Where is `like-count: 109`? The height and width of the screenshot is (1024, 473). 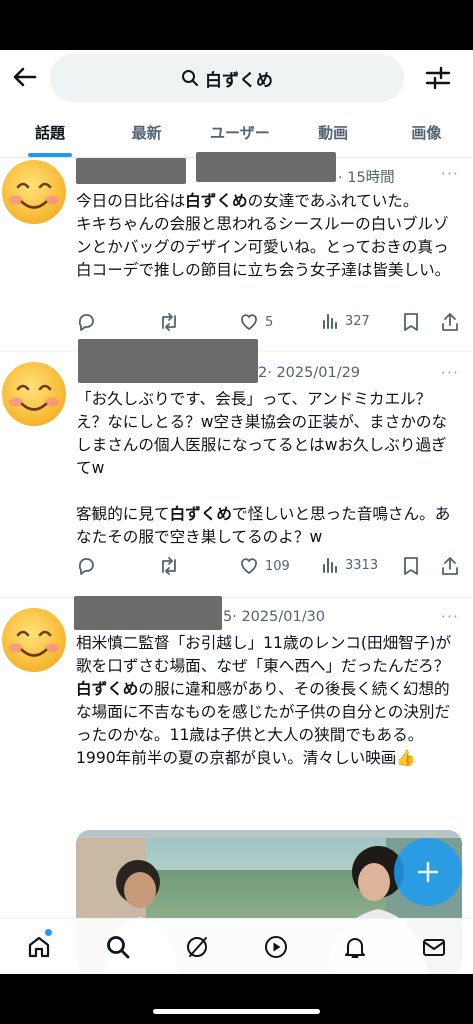 like-count: 109 is located at coordinates (277, 566).